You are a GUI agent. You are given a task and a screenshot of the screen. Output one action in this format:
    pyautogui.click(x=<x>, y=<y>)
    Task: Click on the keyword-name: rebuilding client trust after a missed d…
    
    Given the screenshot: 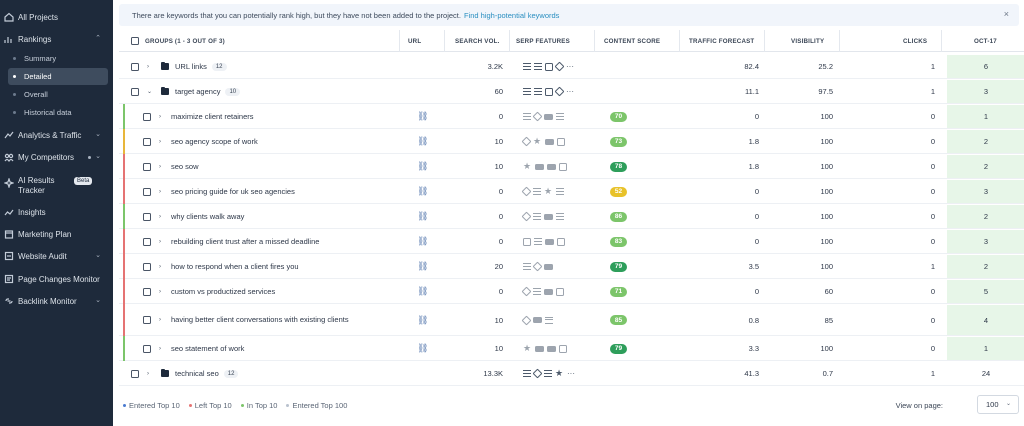 What is the action you would take?
    pyautogui.click(x=261, y=241)
    